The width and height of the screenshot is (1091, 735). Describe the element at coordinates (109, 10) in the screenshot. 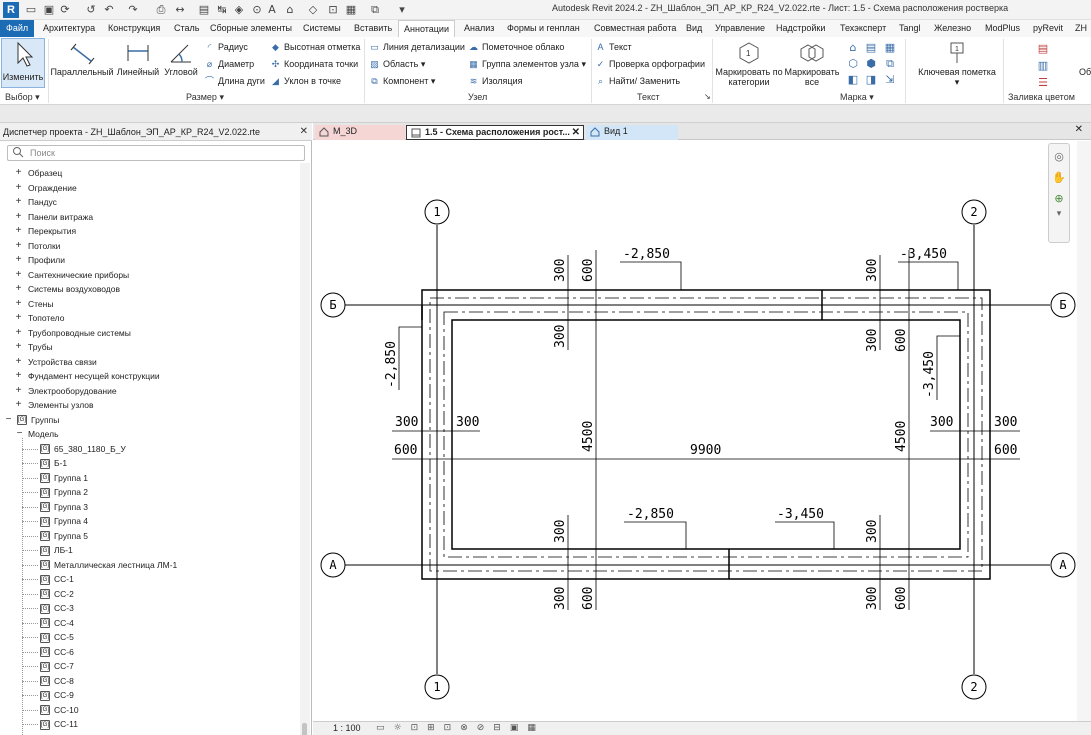

I see `undo-icon: ↶` at that location.